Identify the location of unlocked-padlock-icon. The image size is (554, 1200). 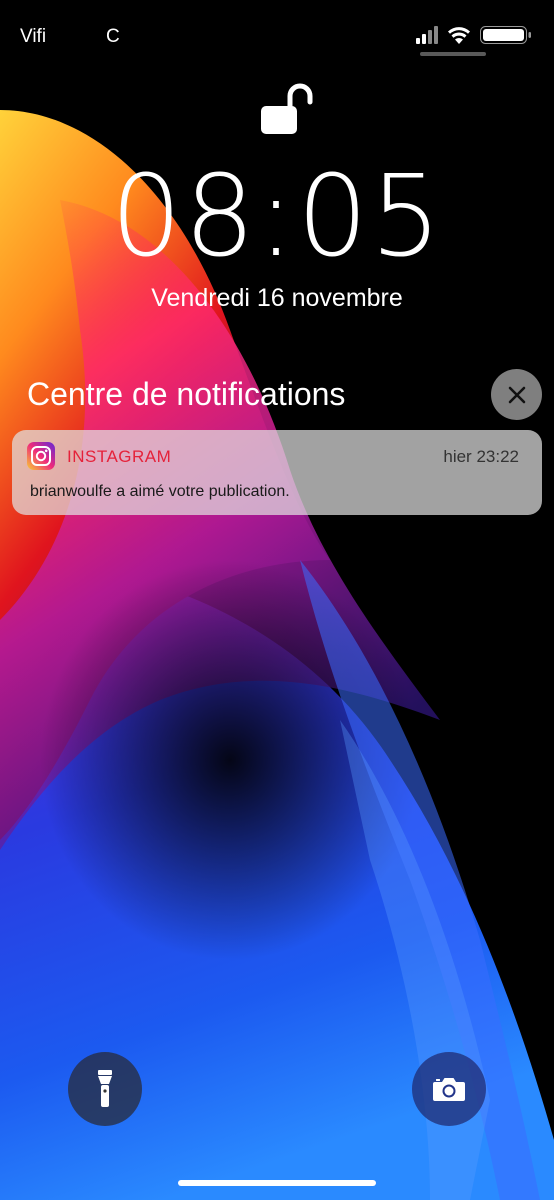
(287, 108).